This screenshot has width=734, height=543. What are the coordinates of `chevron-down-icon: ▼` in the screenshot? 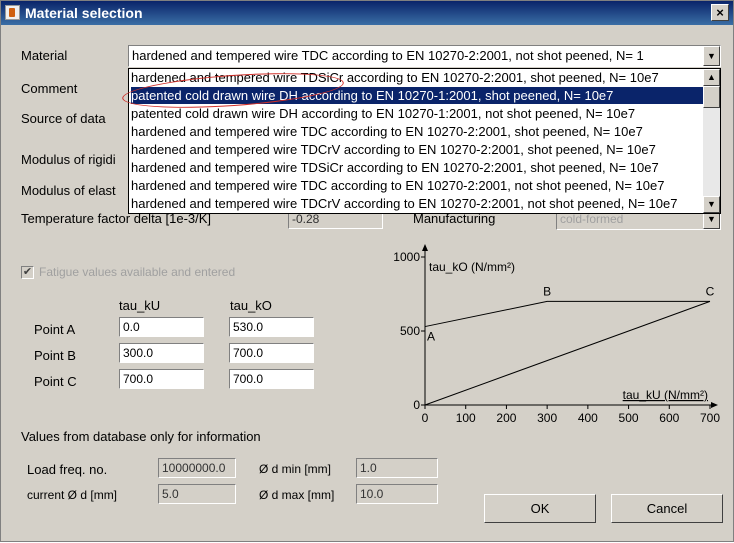 It's located at (711, 56).